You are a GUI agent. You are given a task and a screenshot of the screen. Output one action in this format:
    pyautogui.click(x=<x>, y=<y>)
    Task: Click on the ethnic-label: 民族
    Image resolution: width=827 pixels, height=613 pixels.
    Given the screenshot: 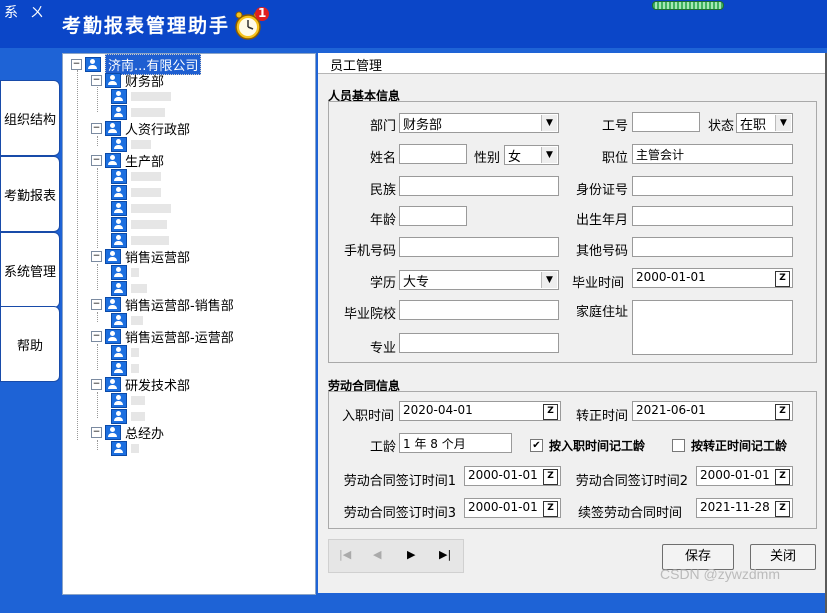 What is the action you would take?
    pyautogui.click(x=382, y=190)
    